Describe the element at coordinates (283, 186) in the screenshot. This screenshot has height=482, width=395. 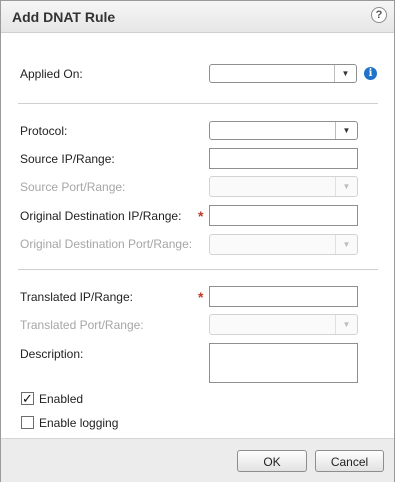
I see `source-port-select: ▼` at that location.